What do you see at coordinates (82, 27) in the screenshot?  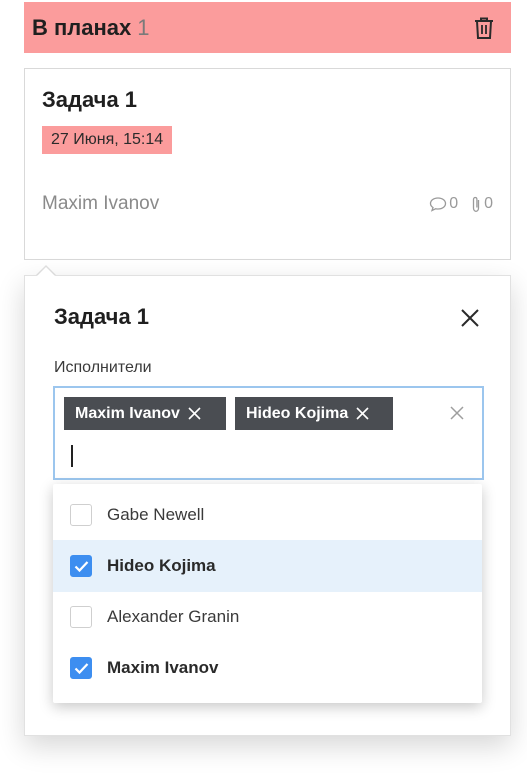 I see `column-title-text: В планах` at bounding box center [82, 27].